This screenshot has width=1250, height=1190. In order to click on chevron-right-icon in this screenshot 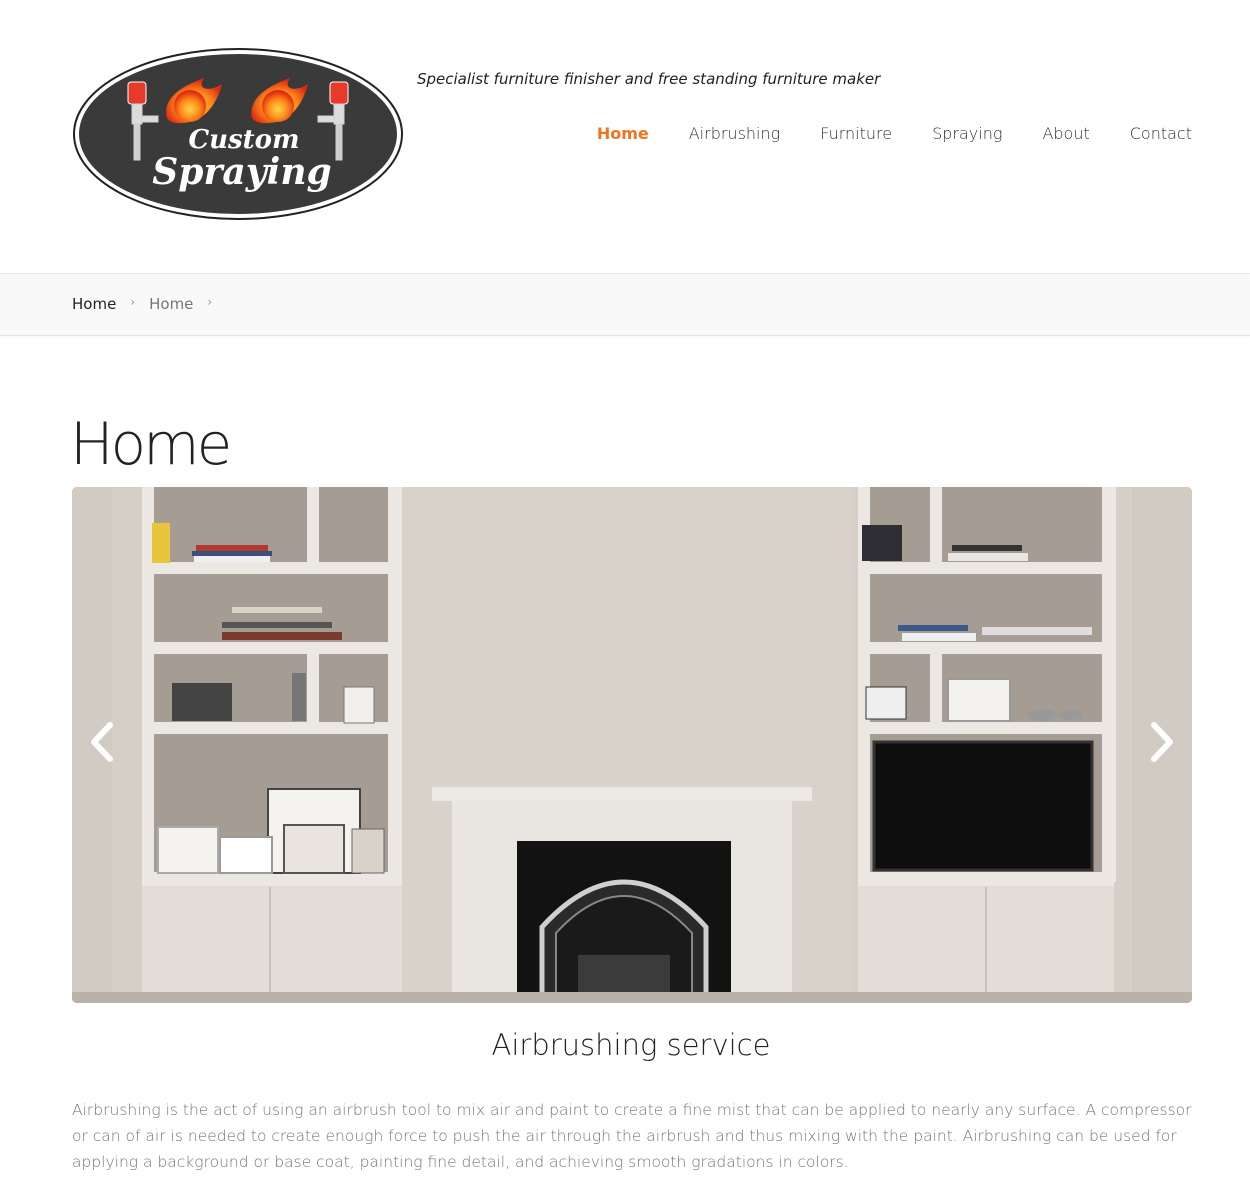, I will do `click(1162, 742)`.